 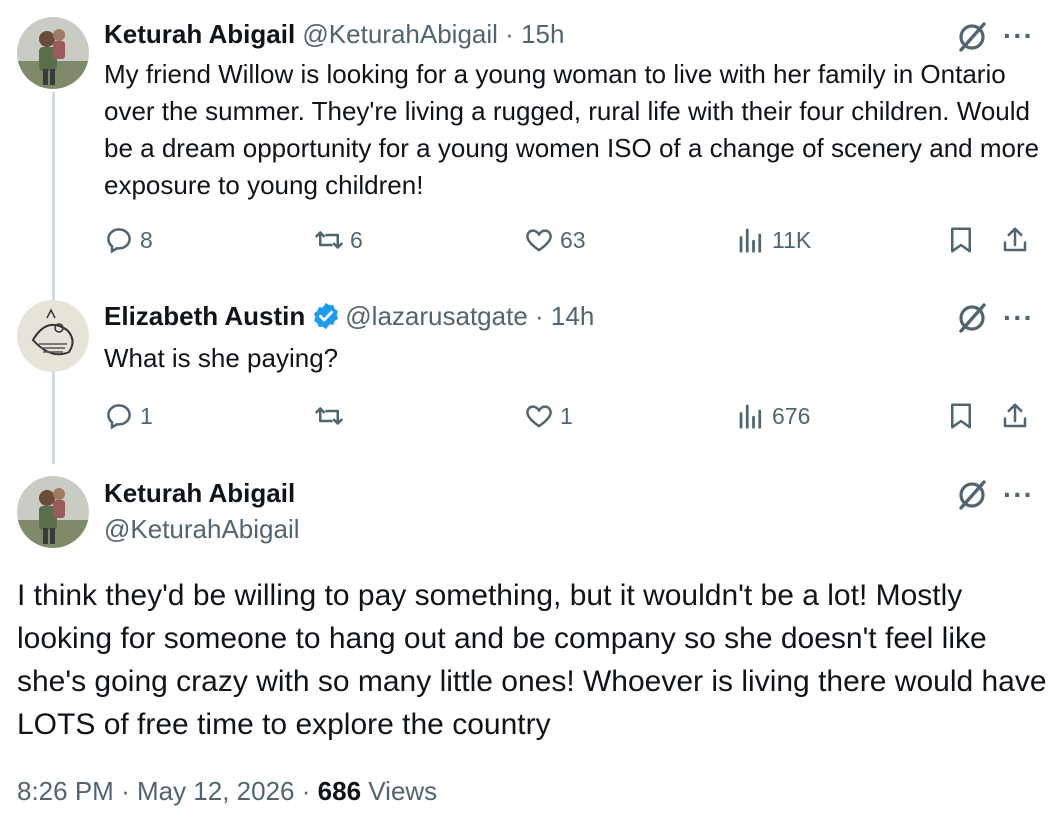 I want to click on tweet-text: What is she paying?, so click(x=221, y=358).